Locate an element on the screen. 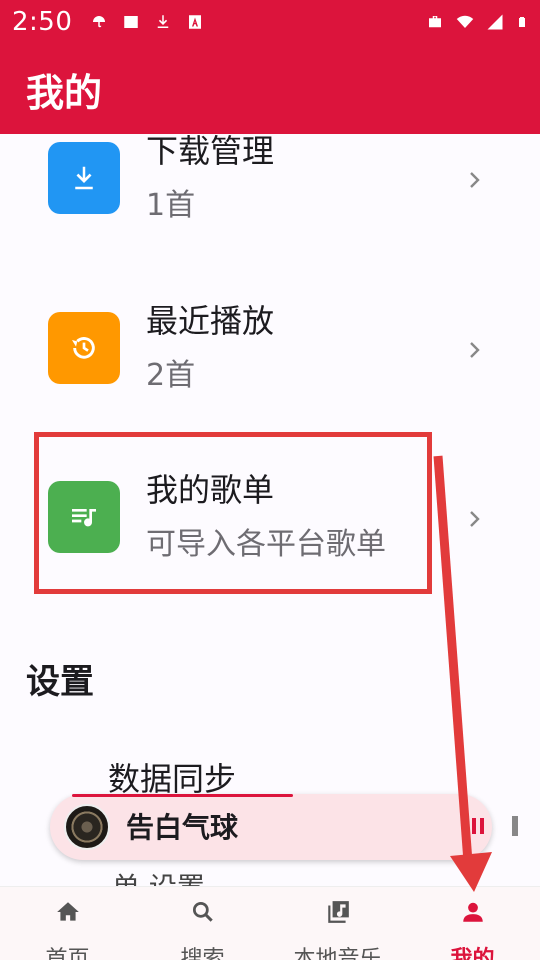 Image resolution: width=540 pixels, height=960 pixels. list-item-title: 最近播放 is located at coordinates (210, 321).